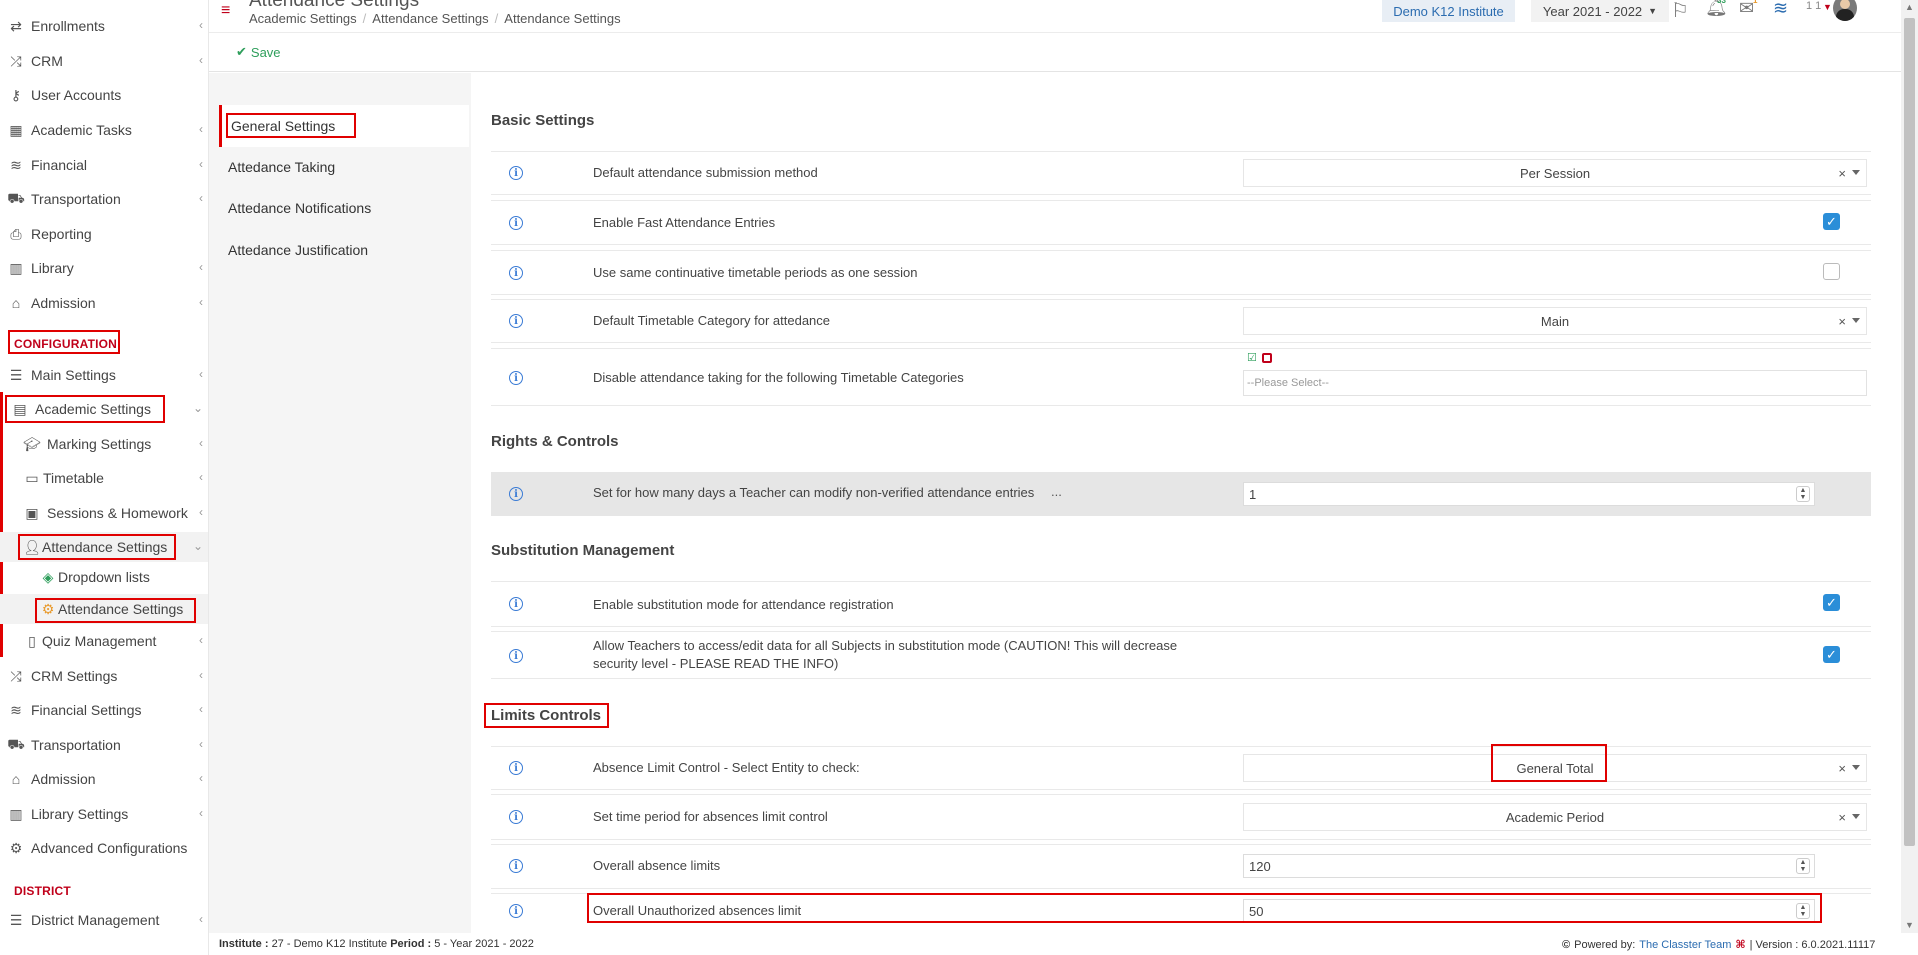 This screenshot has width=1918, height=955. Describe the element at coordinates (104, 848) in the screenshot. I see `sidebar-item-advanced-configurations: ⚙ Advanced Configurations` at that location.